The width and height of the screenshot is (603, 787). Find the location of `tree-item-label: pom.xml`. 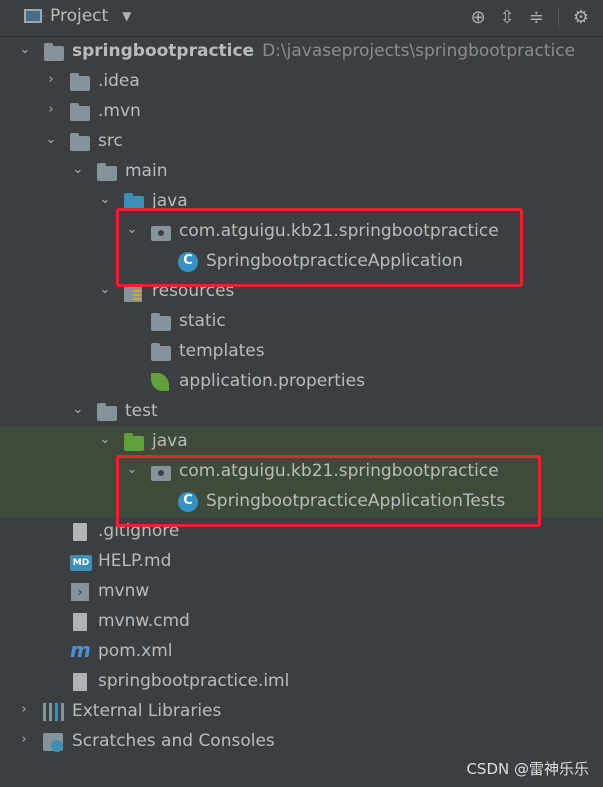

tree-item-label: pom.xml is located at coordinates (135, 651).